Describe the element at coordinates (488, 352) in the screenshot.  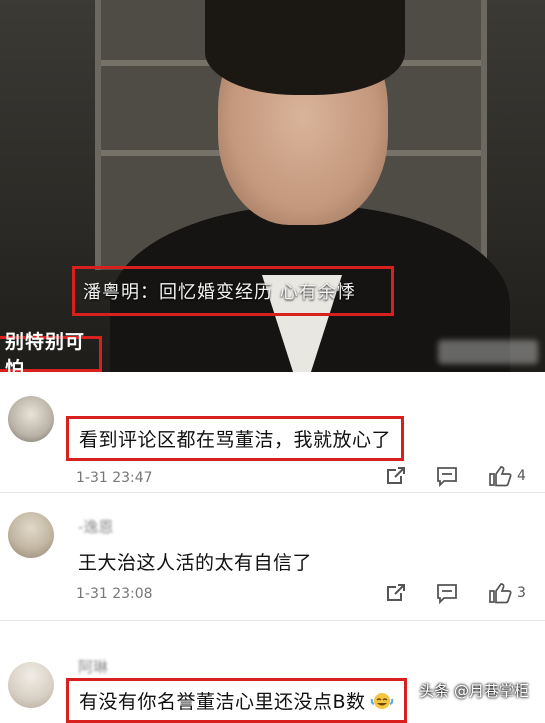
I see `video-watermark-blur` at that location.